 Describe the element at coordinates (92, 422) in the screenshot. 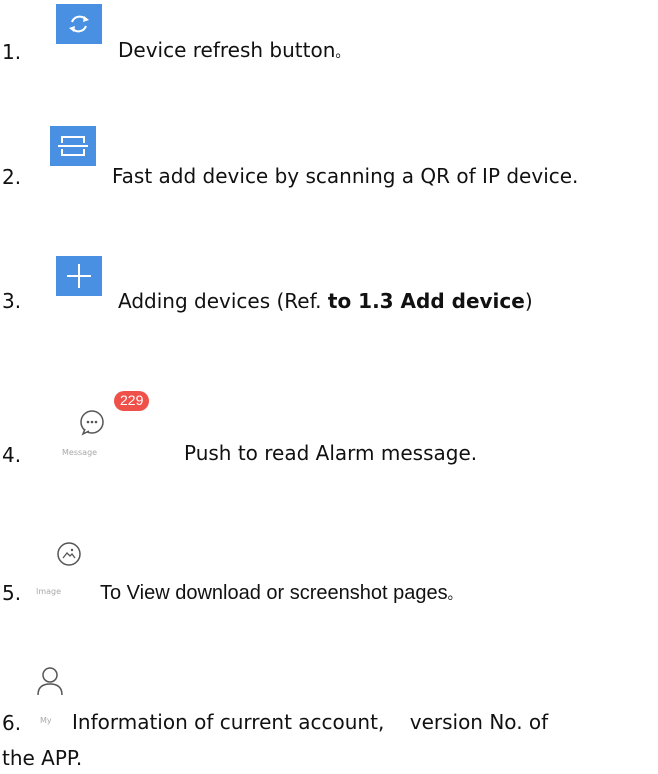

I see `message-icon` at that location.